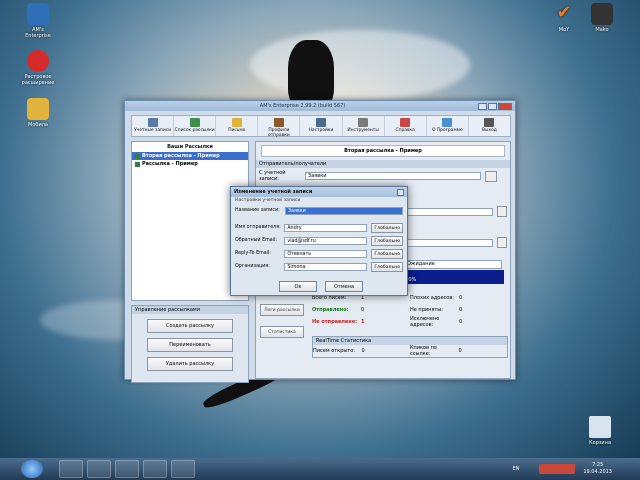  I want to click on stat-value: 1, so click(363, 322).